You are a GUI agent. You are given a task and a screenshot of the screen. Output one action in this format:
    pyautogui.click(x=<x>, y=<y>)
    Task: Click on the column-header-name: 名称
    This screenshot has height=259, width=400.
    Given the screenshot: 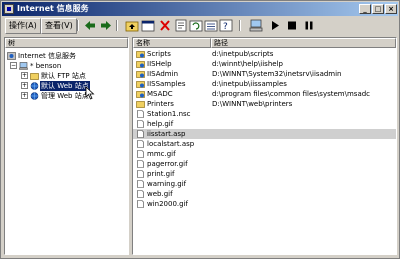 What is the action you would take?
    pyautogui.click(x=172, y=43)
    